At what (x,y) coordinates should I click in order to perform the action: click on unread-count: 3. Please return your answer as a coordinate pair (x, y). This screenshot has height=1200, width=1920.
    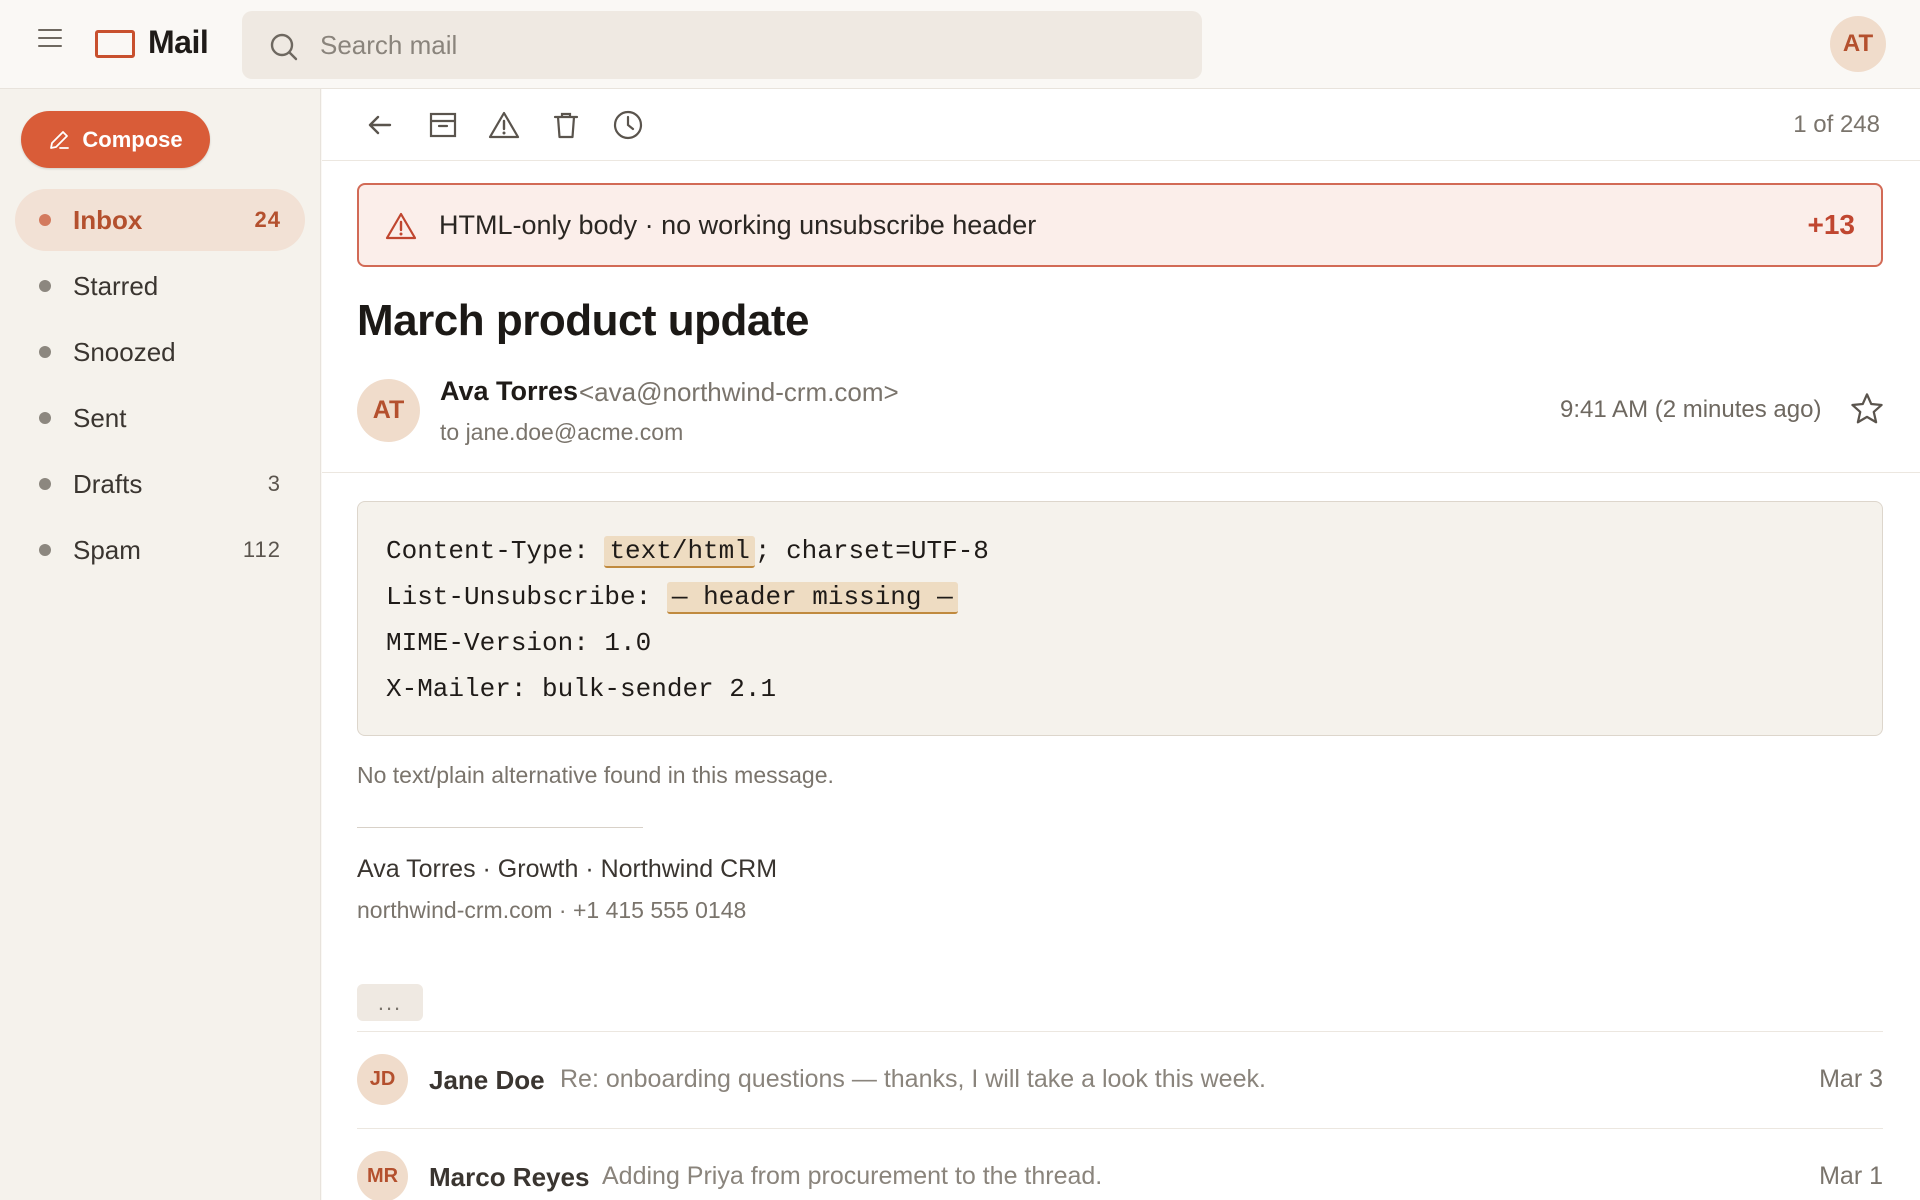
    Looking at the image, I should click on (274, 483).